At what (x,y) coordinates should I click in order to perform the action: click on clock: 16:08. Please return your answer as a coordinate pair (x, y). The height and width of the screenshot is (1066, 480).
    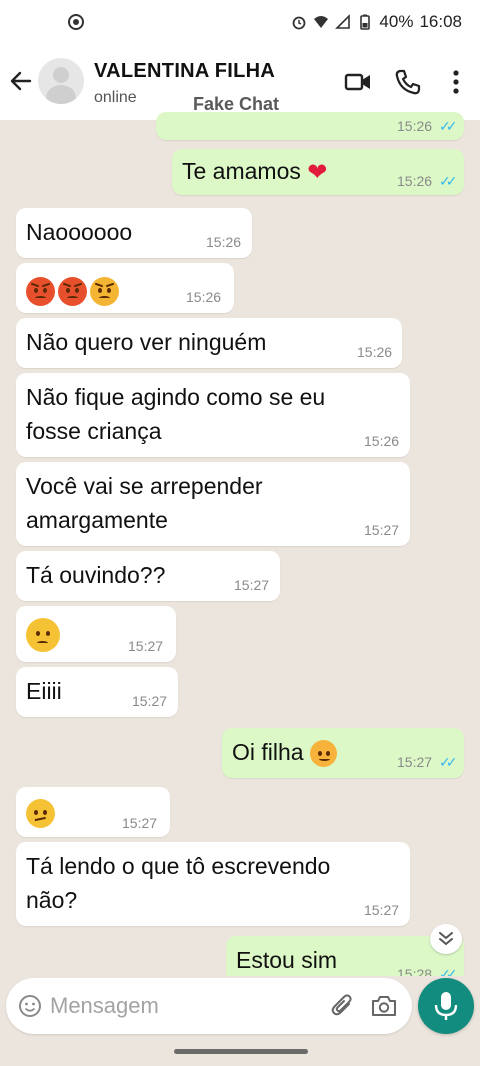
    Looking at the image, I should click on (440, 21).